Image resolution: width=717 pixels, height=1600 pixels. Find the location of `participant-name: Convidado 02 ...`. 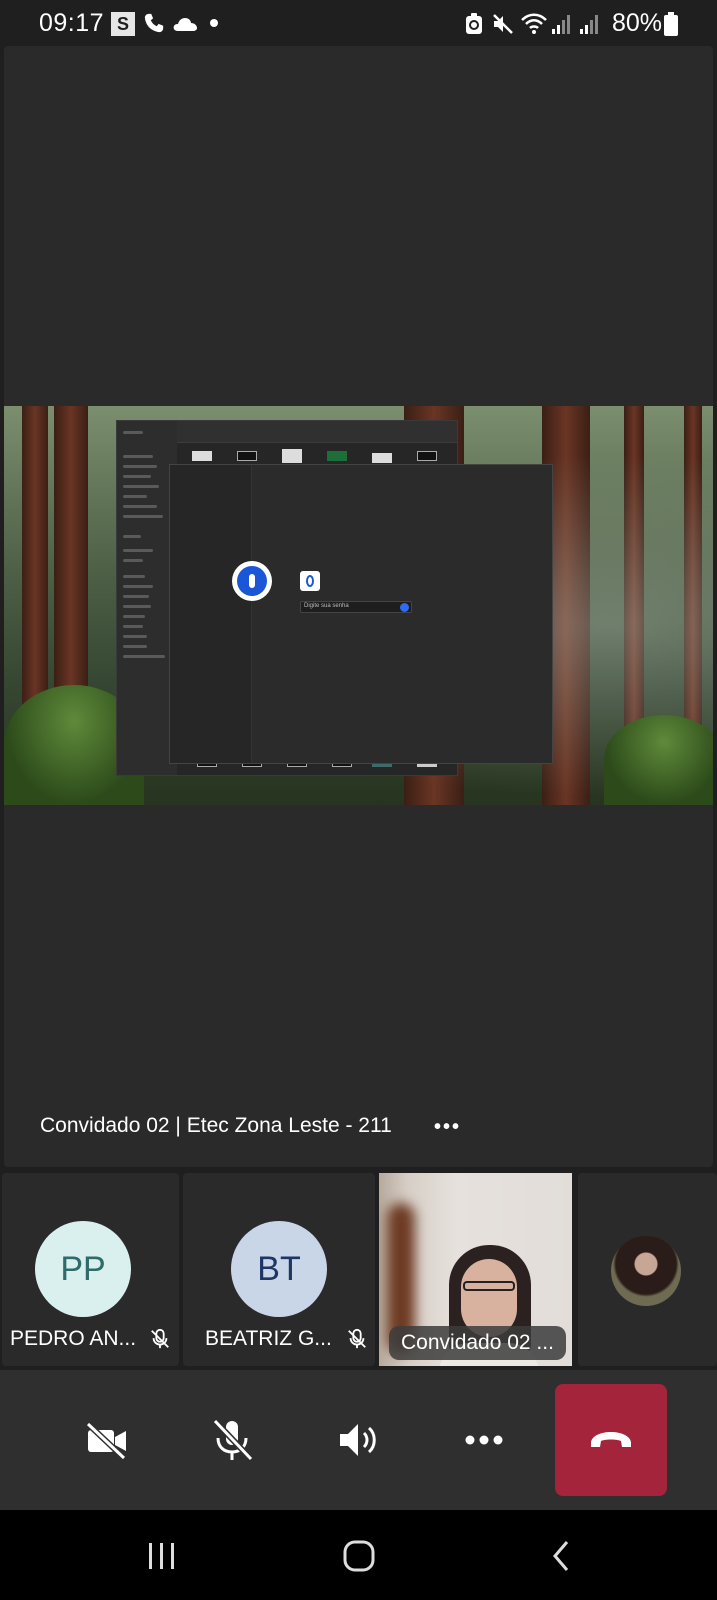

participant-name: Convidado 02 ... is located at coordinates (477, 1343).